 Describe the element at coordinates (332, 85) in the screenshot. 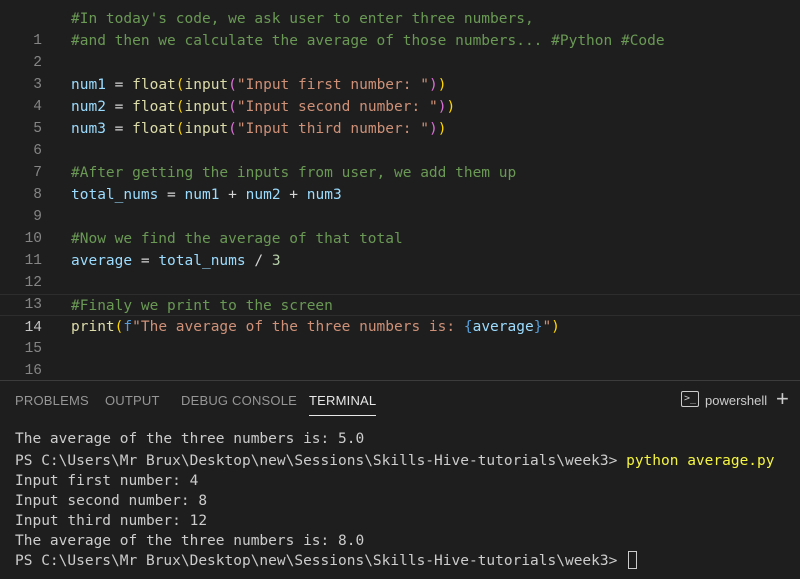

I see `string-literal: "Input first number: "` at that location.